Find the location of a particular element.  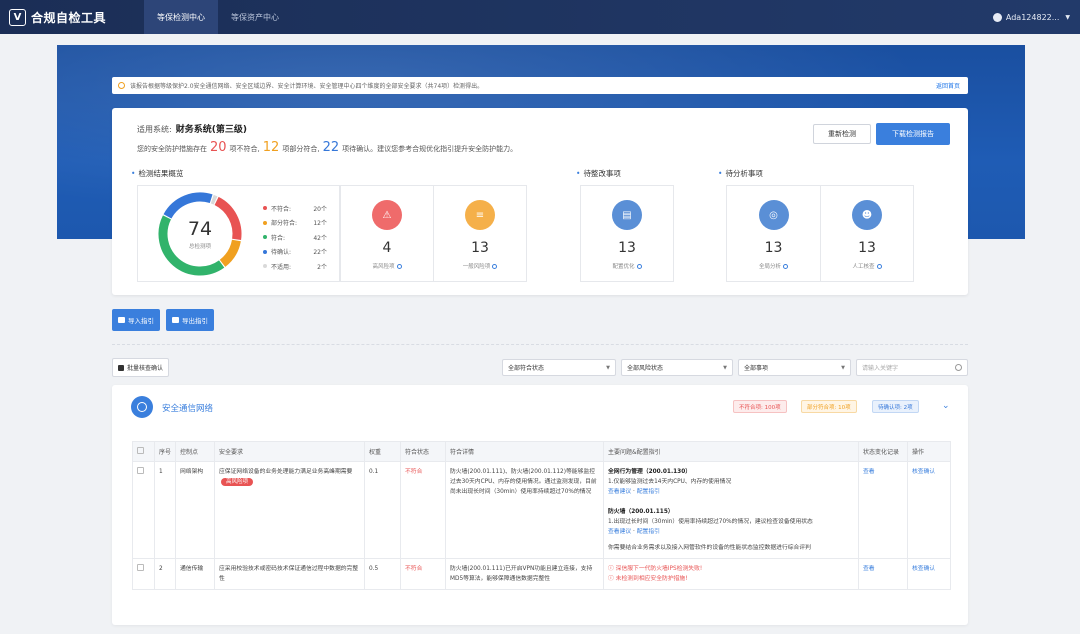

legend-item-noncompliant: 不符合: 20个 is located at coordinates (295, 208).